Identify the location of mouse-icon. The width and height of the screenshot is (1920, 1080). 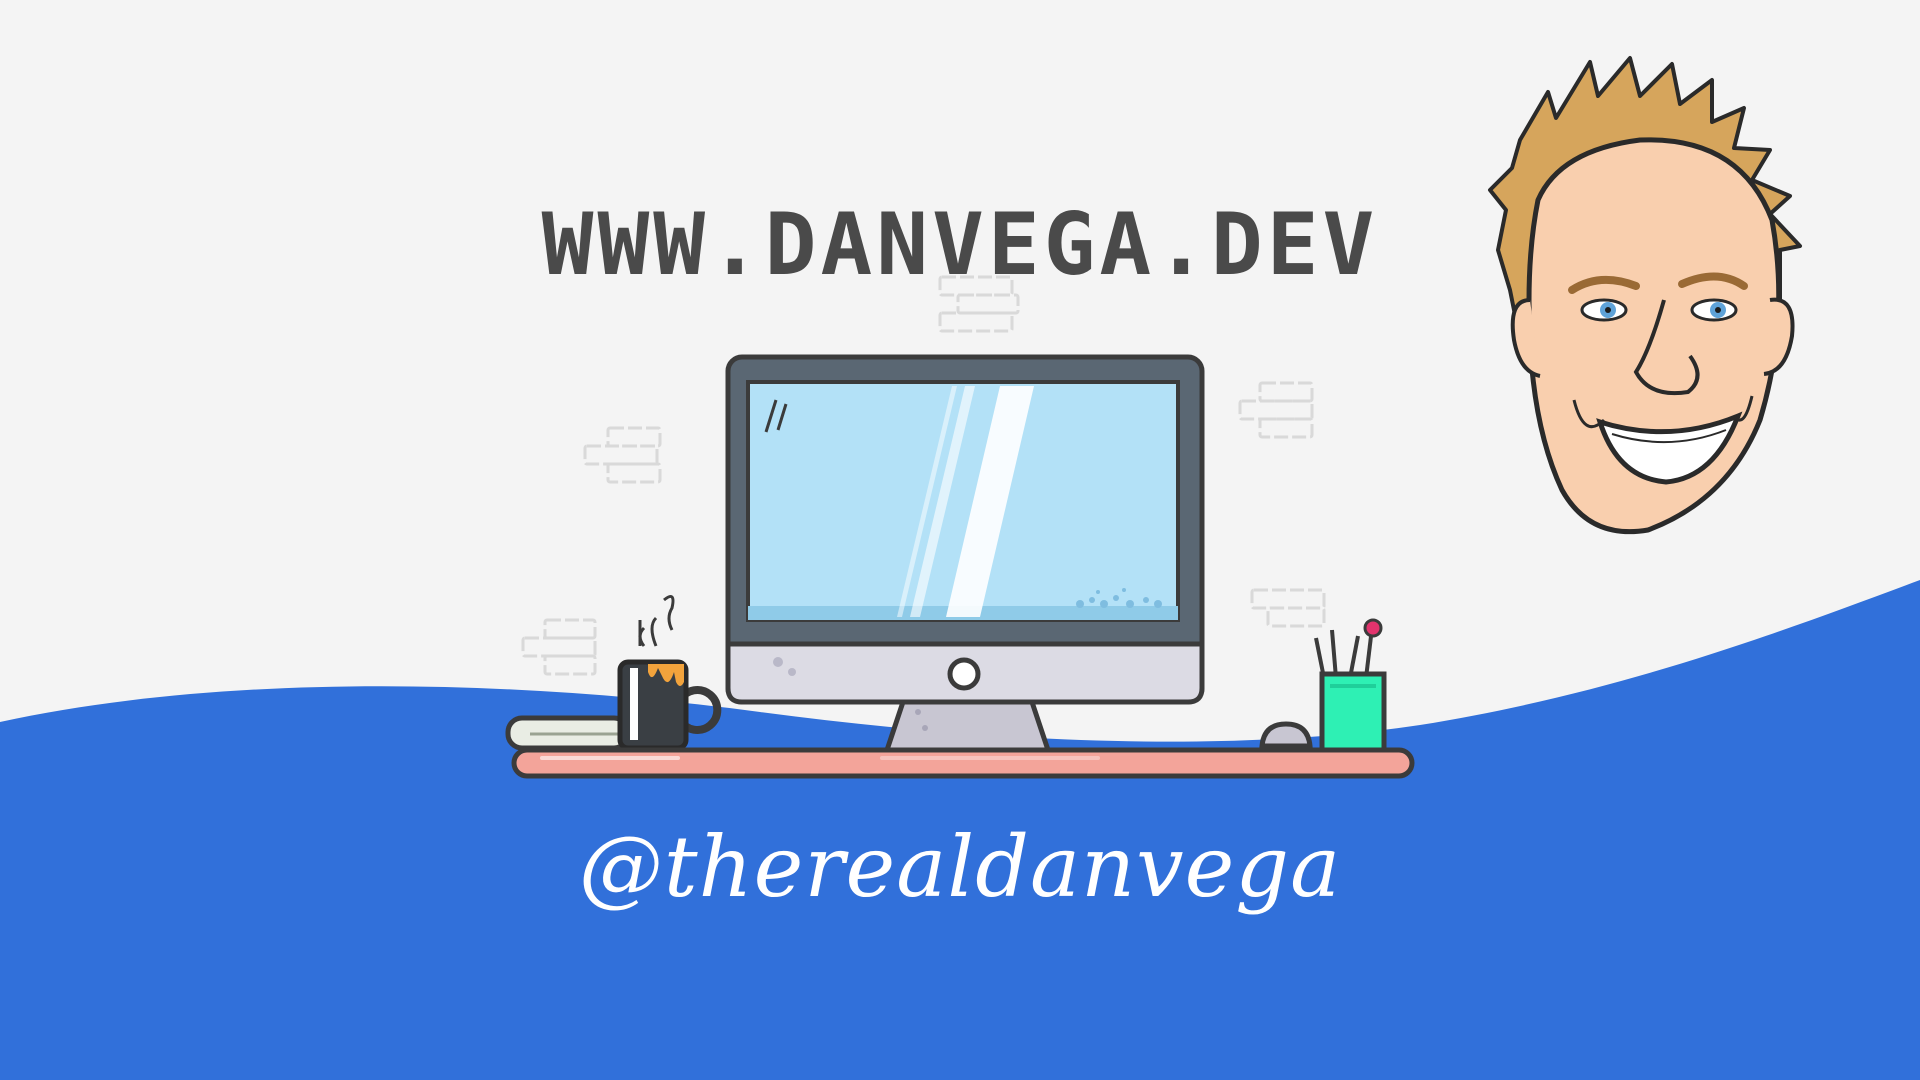
(1286, 735).